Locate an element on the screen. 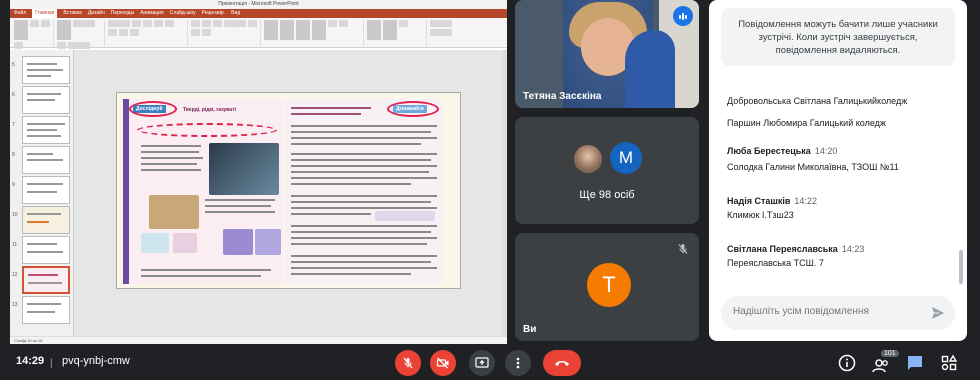 This screenshot has height=380, width=980. participant-avatar-letter: M is located at coordinates (626, 158).